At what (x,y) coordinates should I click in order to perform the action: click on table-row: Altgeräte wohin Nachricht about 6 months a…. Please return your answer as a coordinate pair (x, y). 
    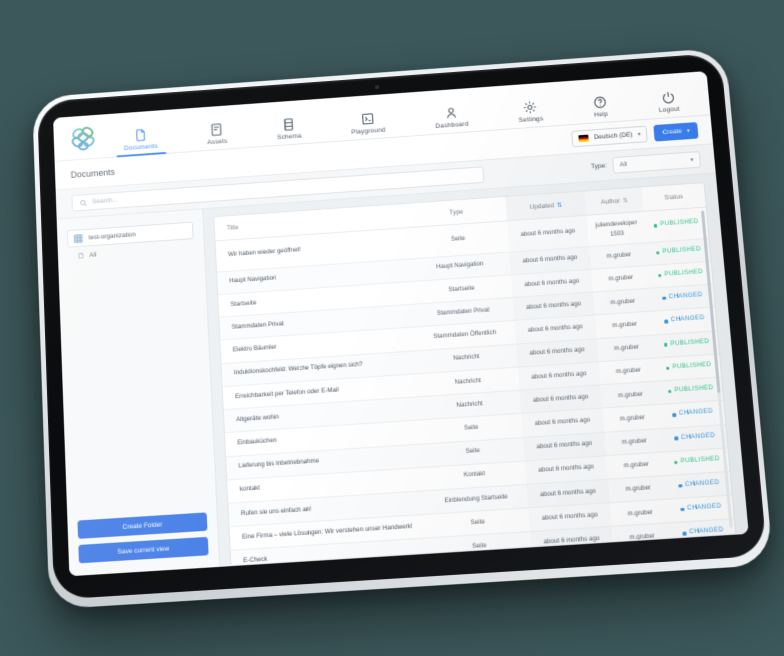
    Looking at the image, I should click on (473, 405).